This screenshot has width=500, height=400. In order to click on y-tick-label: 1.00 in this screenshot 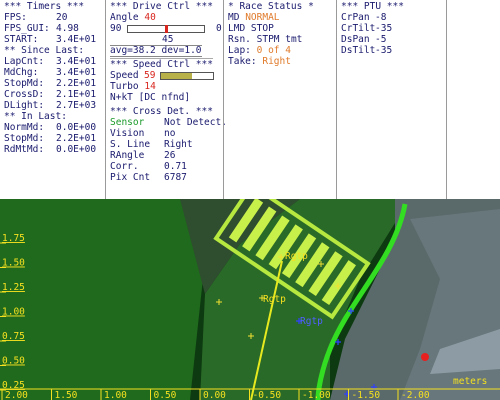, I will do `click(13, 312)`.